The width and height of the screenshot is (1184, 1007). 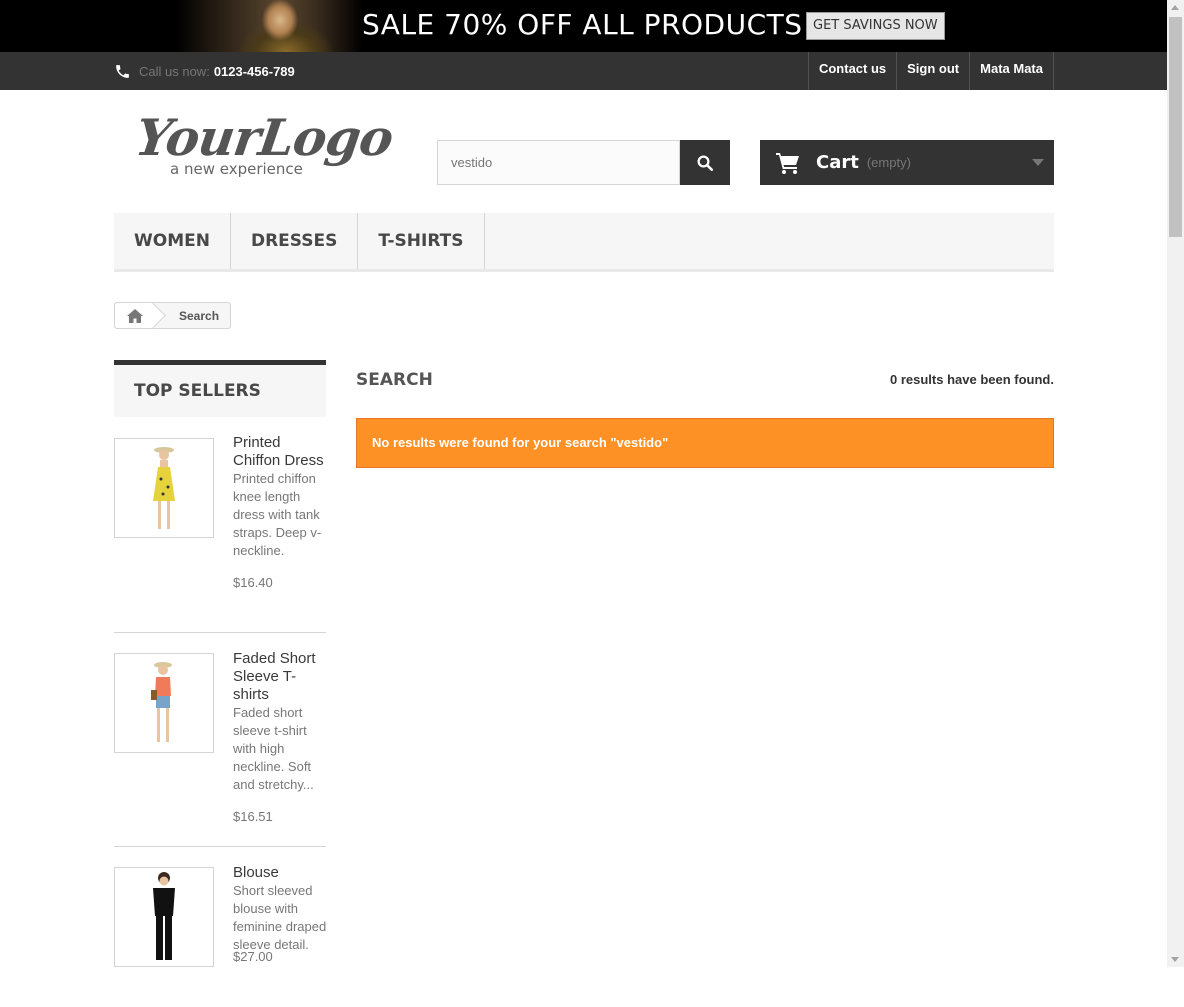 I want to click on results-count: 0 results have been found., so click(x=972, y=379).